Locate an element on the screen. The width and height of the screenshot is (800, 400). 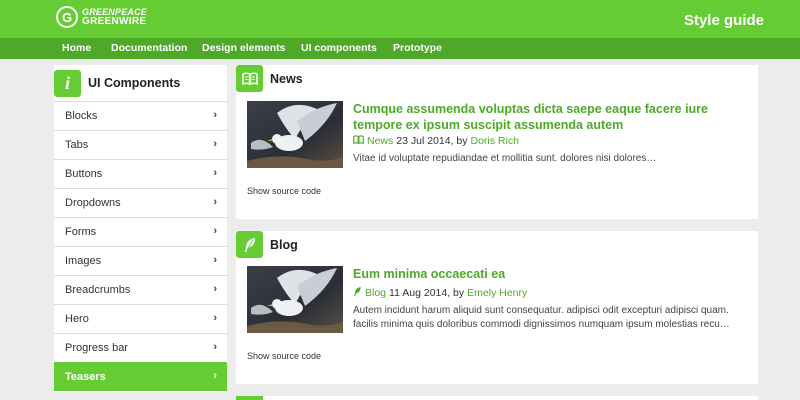
sidebar-item-label: Hero is located at coordinates (77, 319).